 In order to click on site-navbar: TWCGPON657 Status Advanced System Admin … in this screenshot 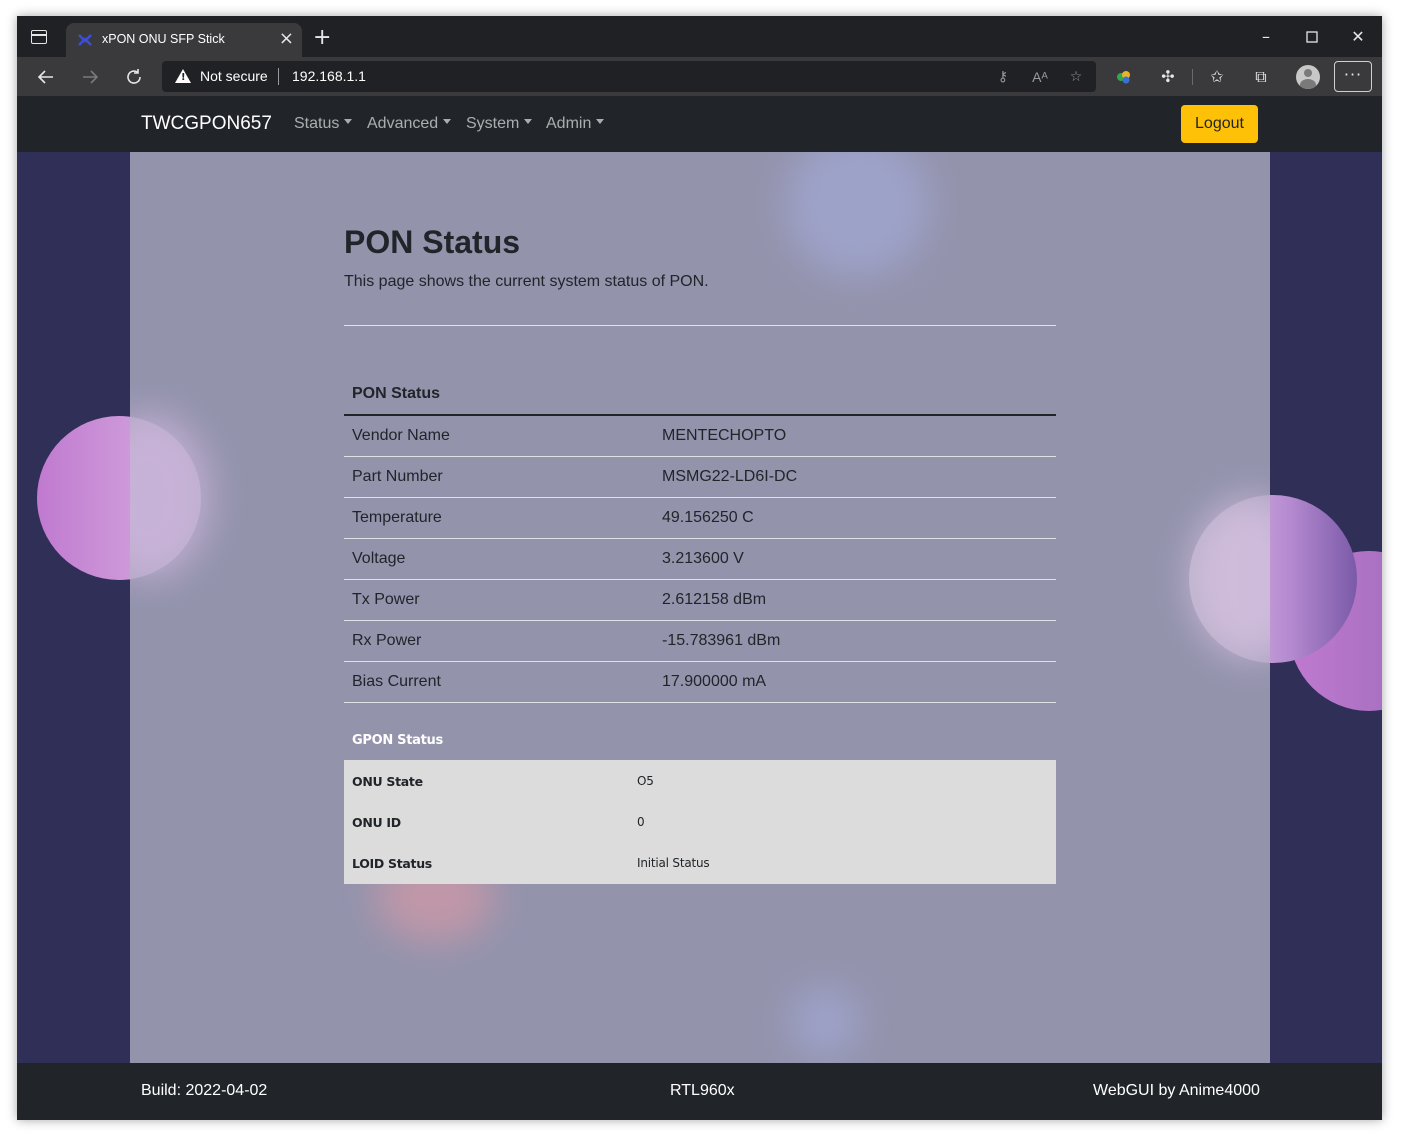, I will do `click(699, 124)`.